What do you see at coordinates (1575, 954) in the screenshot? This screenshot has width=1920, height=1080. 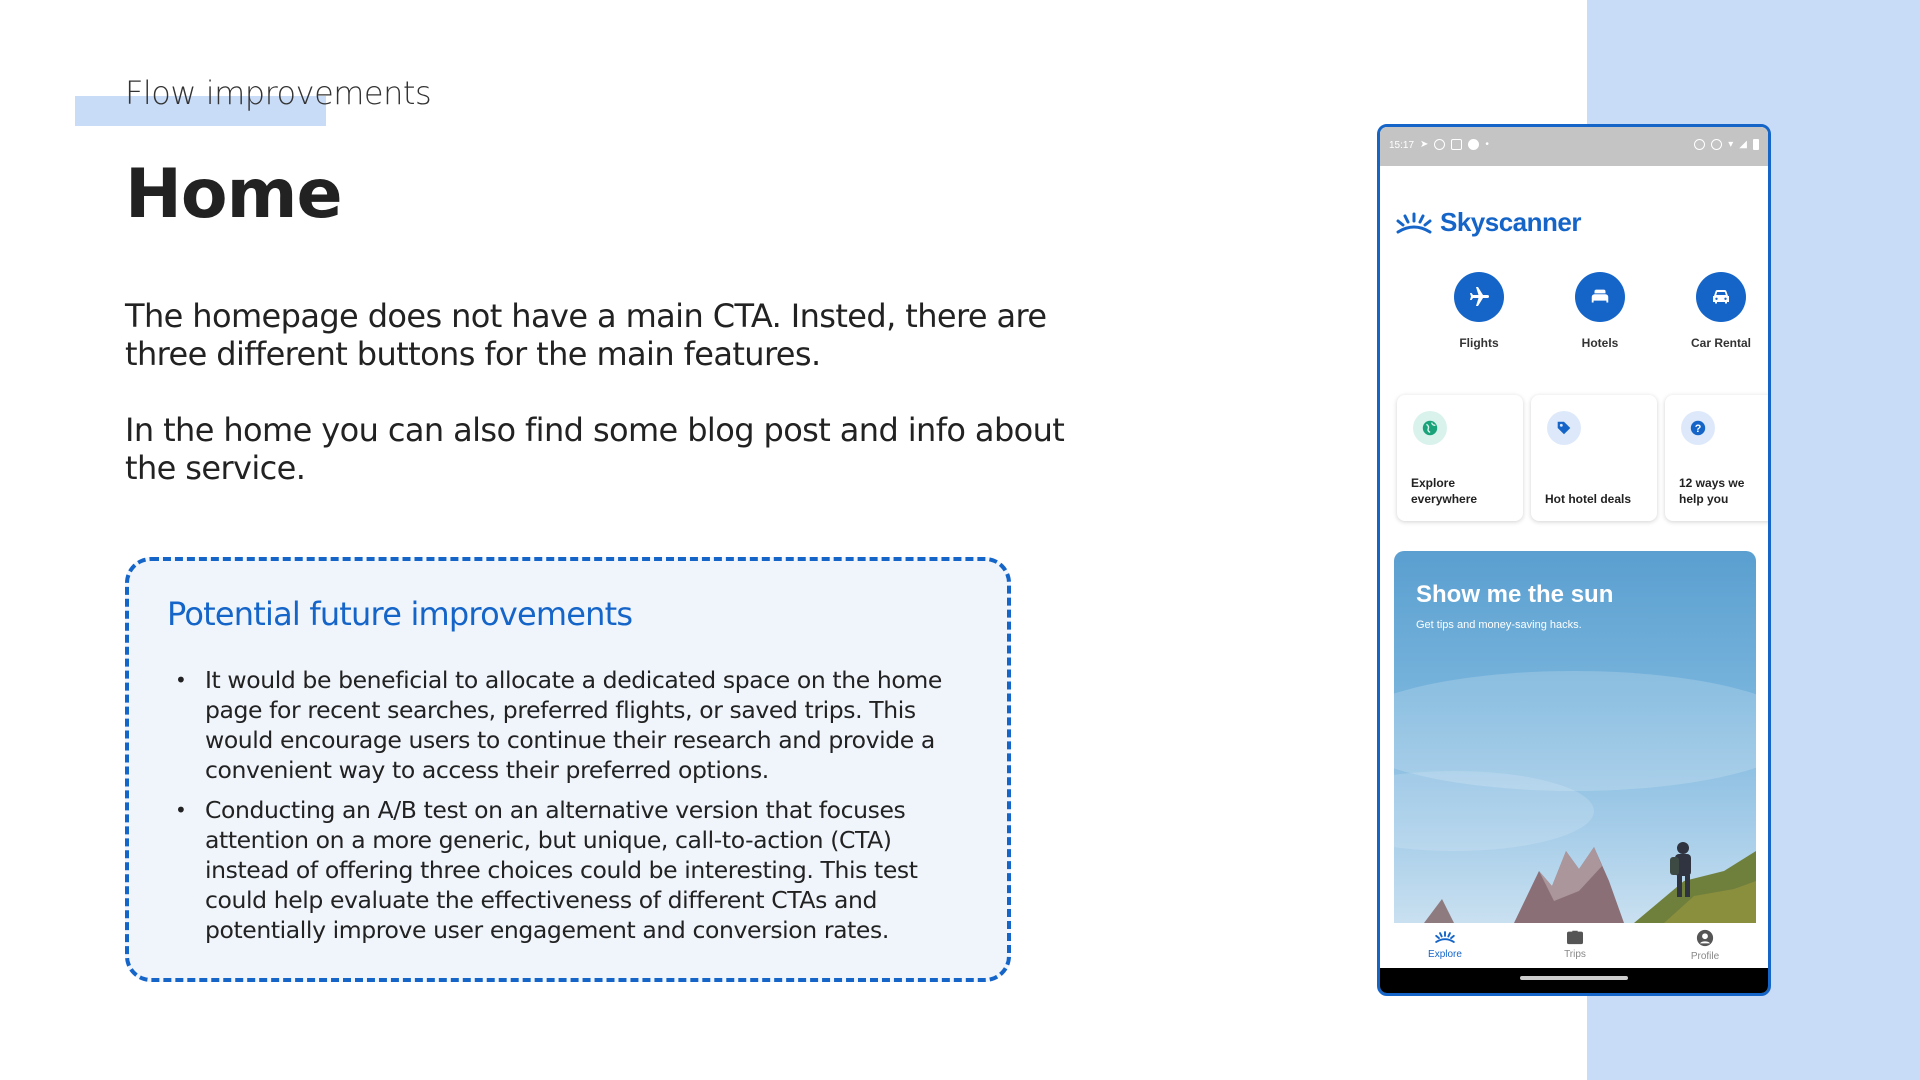 I see `nav-label: Trips` at bounding box center [1575, 954].